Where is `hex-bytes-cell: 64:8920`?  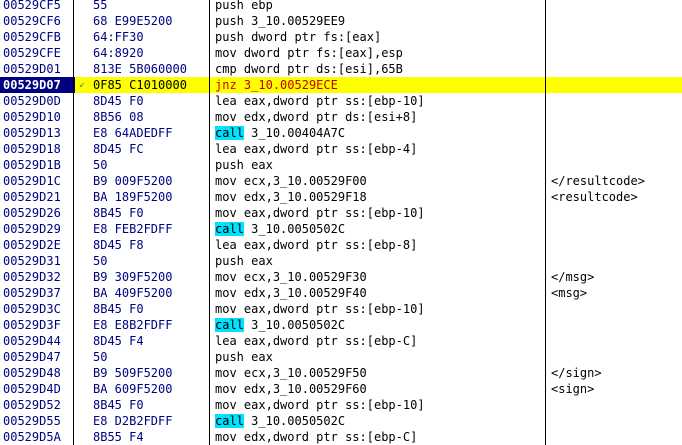
hex-bytes-cell: 64:8920 is located at coordinates (149, 53).